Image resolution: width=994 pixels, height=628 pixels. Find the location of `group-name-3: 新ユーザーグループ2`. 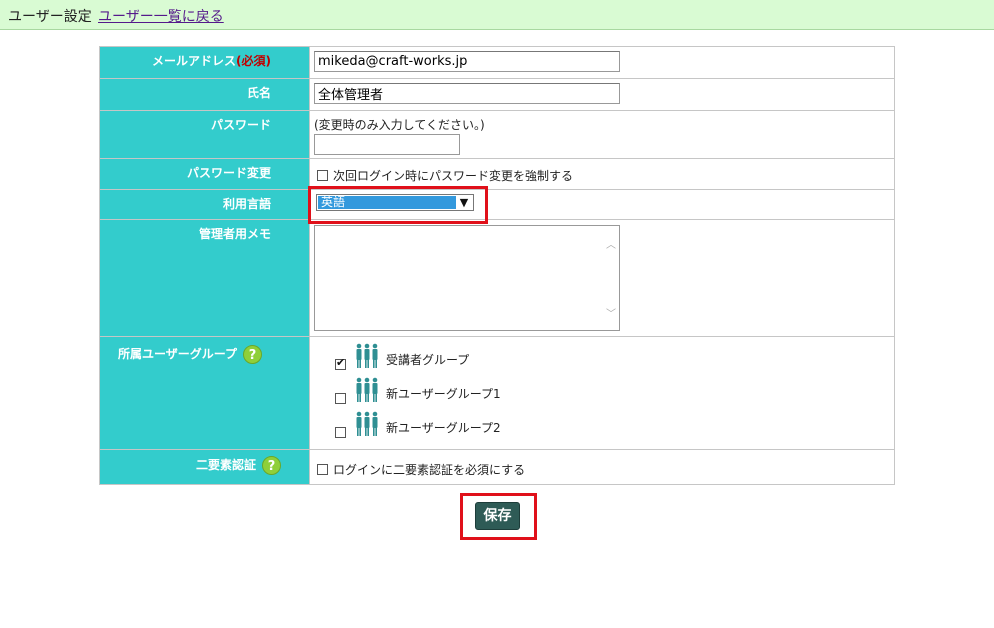

group-name-3: 新ユーザーグループ2 is located at coordinates (443, 428).